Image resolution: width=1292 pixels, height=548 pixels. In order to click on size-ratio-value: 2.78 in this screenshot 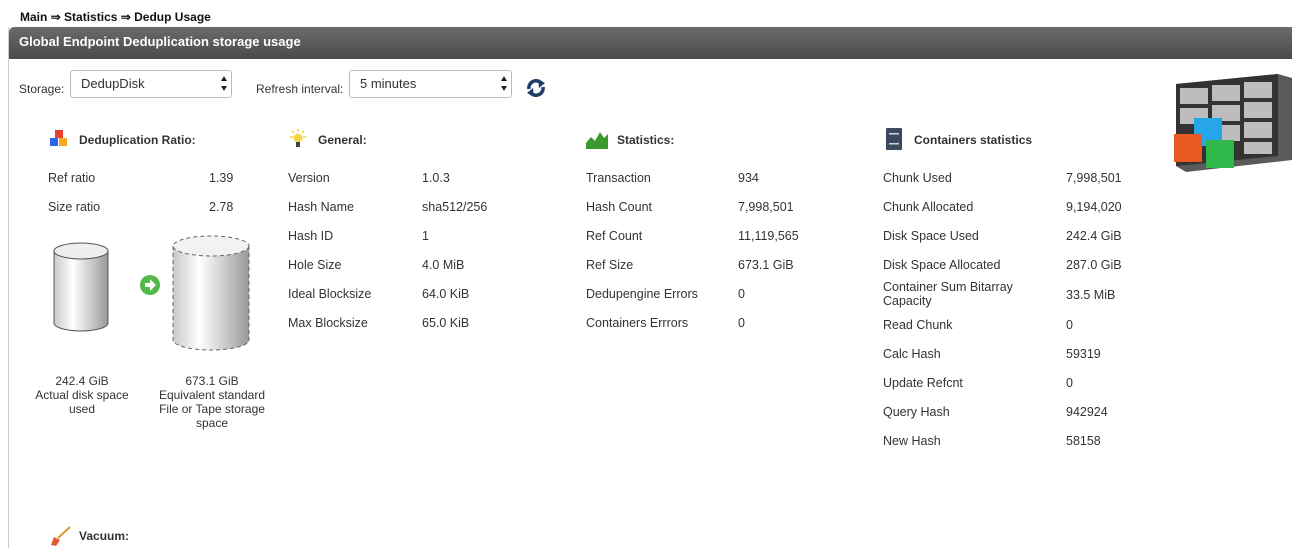, I will do `click(221, 207)`.